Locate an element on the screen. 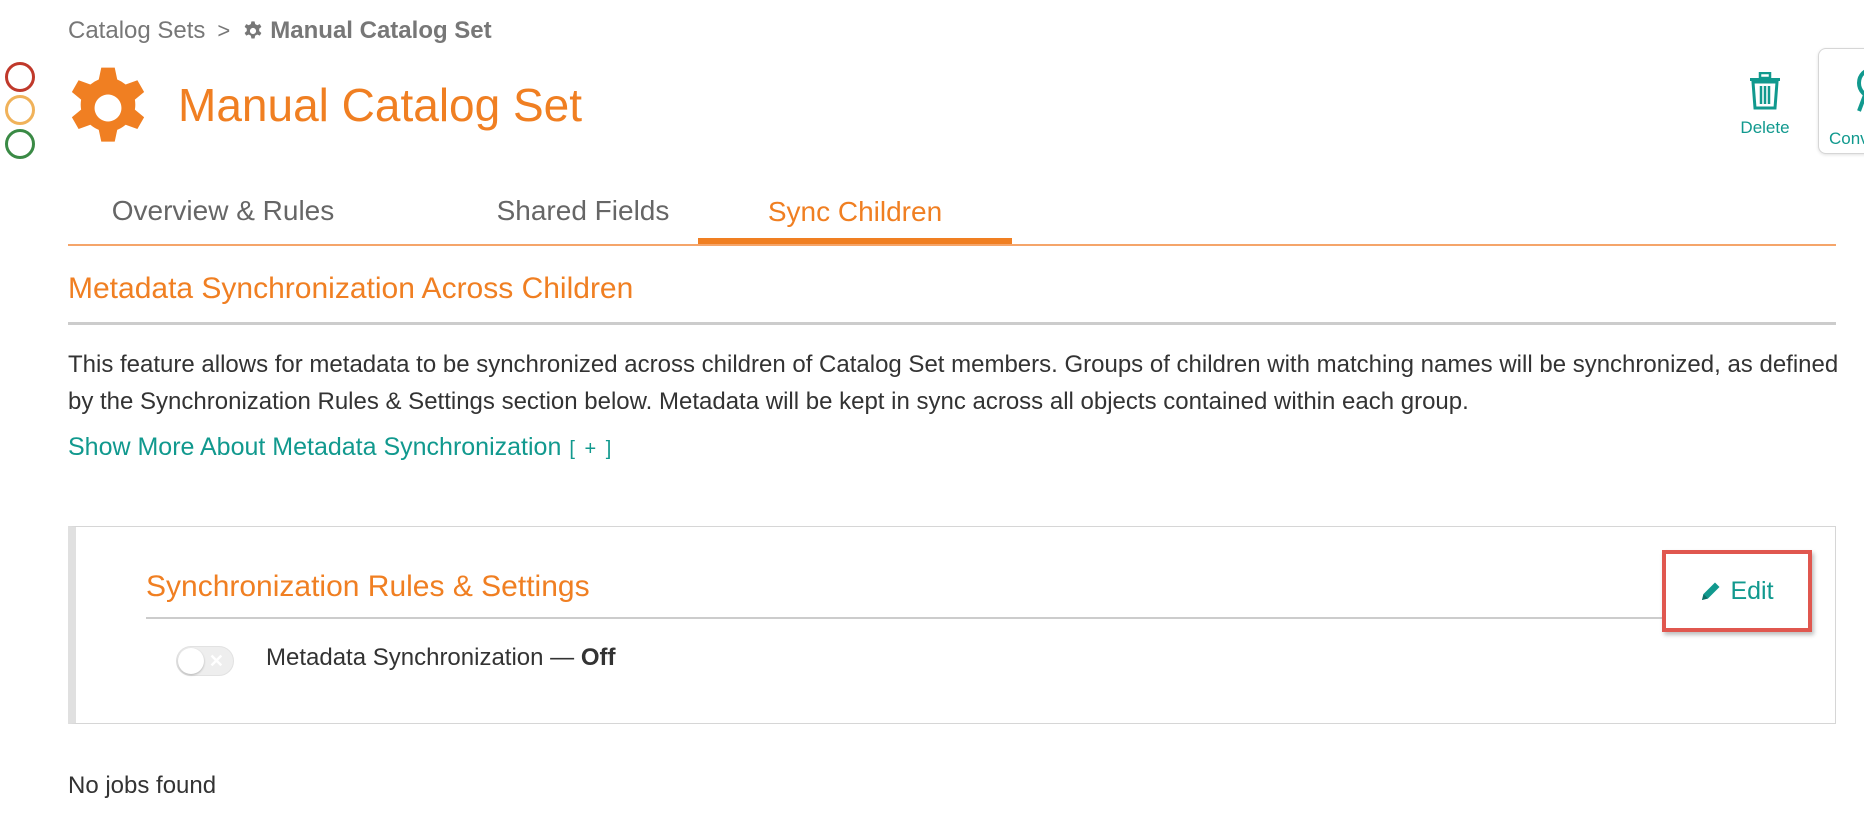 This screenshot has height=818, width=1864. breadcrumb: Catalog Sets > Manual Catalog Set is located at coordinates (280, 31).